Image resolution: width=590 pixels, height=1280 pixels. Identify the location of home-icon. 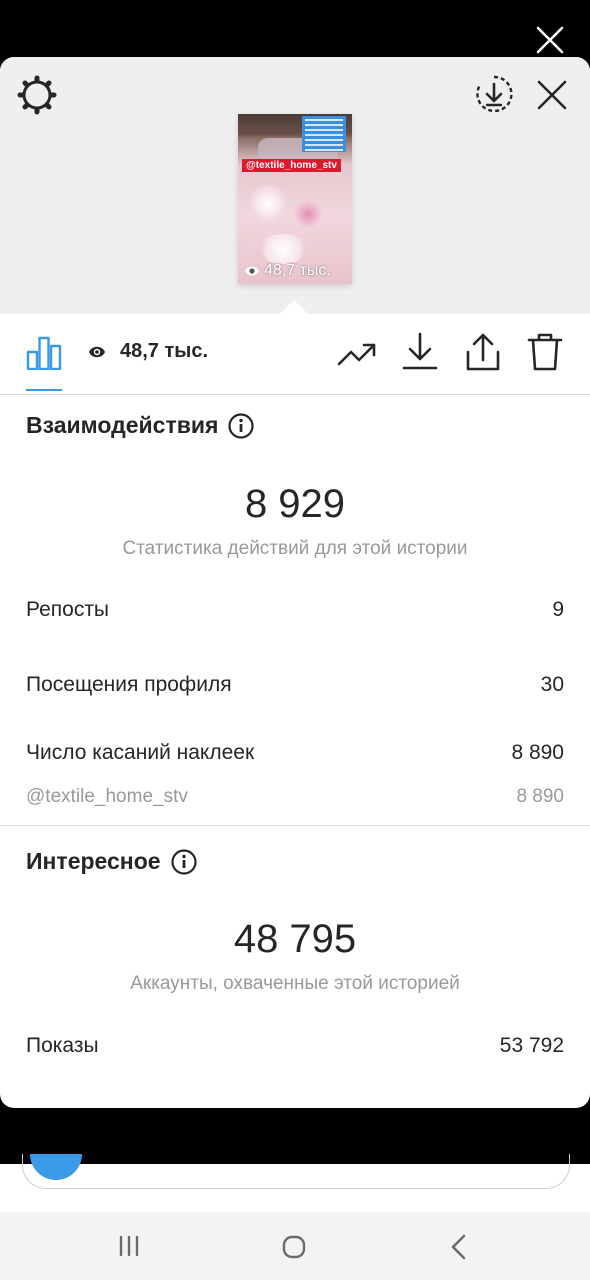
(294, 1247).